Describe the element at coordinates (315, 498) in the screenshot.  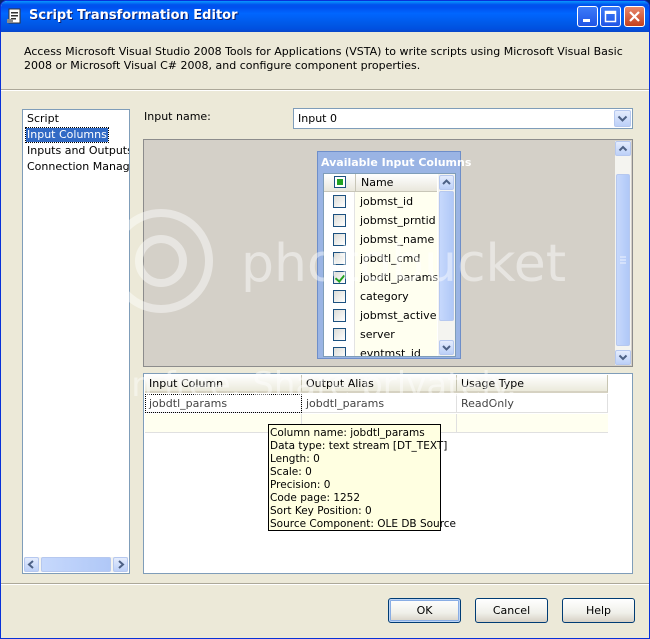
I see `tooltip-code-page: Code page: 1252` at that location.